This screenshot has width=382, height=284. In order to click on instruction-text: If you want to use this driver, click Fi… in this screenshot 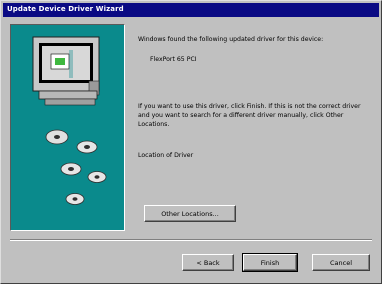, I will do `click(249, 115)`.